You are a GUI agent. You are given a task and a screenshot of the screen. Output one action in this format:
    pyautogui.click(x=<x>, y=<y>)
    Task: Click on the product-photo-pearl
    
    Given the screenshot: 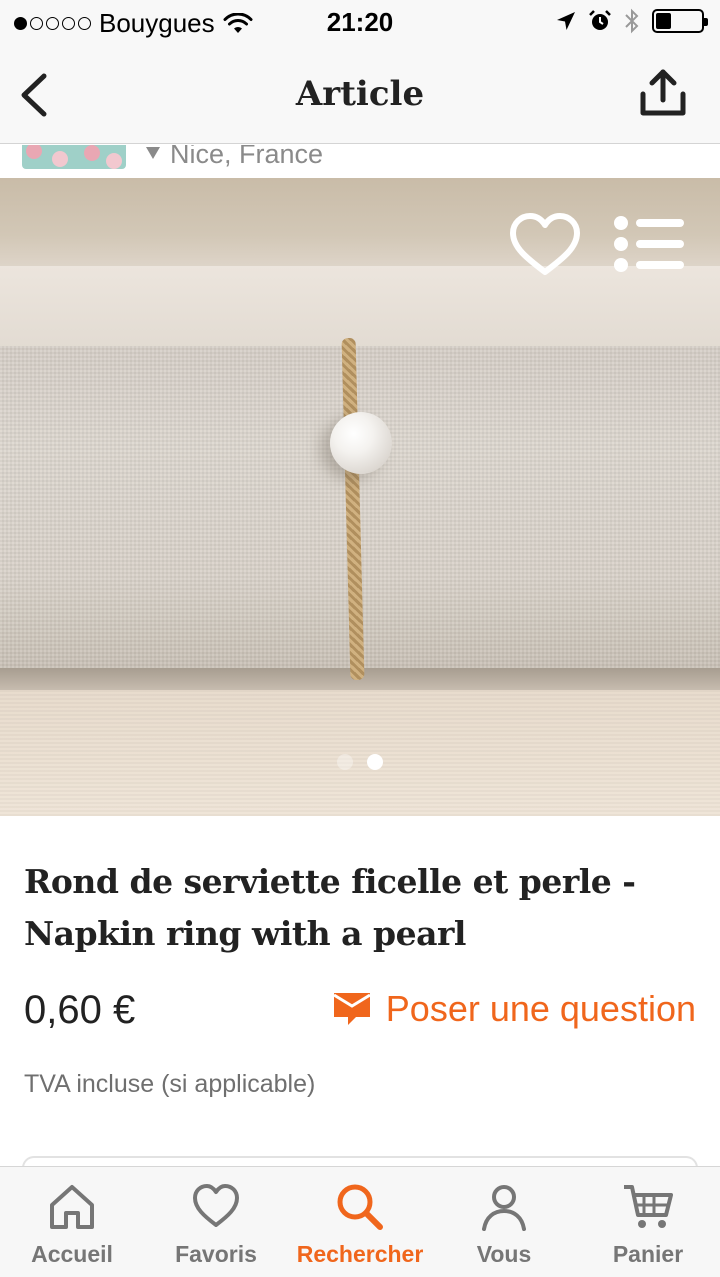 What is the action you would take?
    pyautogui.click(x=361, y=443)
    